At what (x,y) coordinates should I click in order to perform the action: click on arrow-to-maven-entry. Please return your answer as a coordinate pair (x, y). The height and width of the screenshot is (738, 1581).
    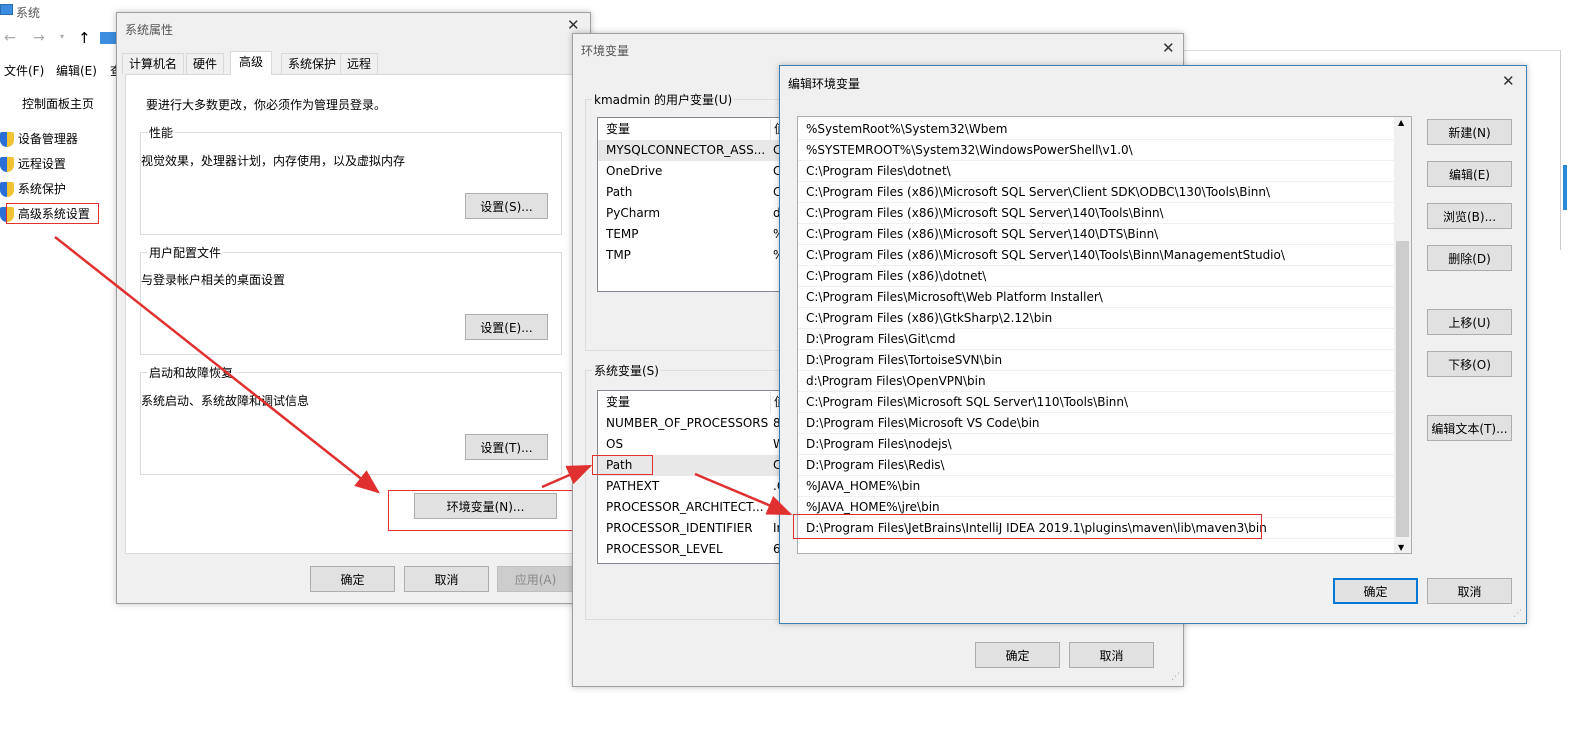
    Looking at the image, I should click on (743, 494).